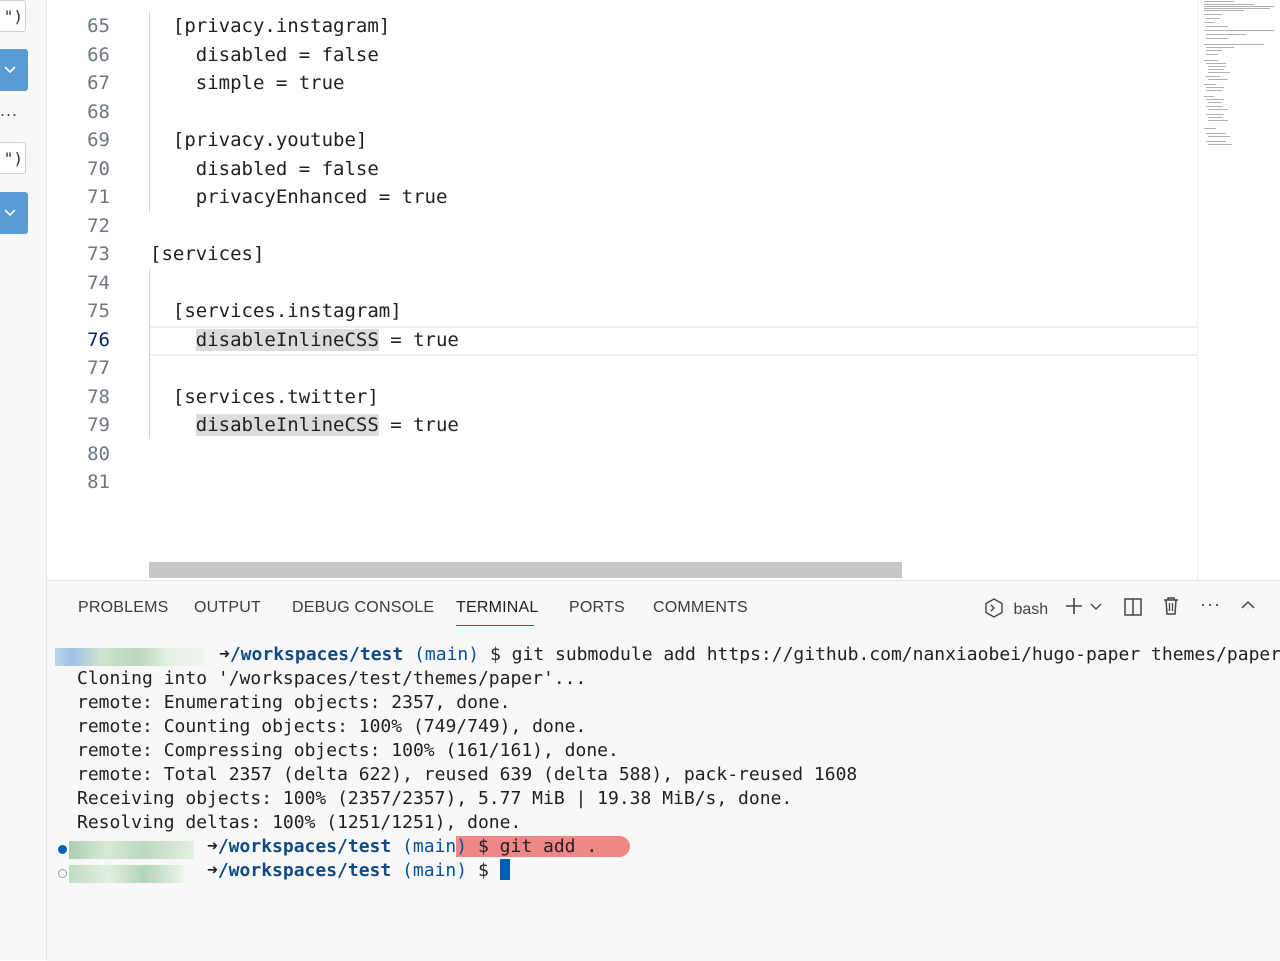 The image size is (1280, 961). What do you see at coordinates (98, 197) in the screenshot?
I see `line-number: 71` at bounding box center [98, 197].